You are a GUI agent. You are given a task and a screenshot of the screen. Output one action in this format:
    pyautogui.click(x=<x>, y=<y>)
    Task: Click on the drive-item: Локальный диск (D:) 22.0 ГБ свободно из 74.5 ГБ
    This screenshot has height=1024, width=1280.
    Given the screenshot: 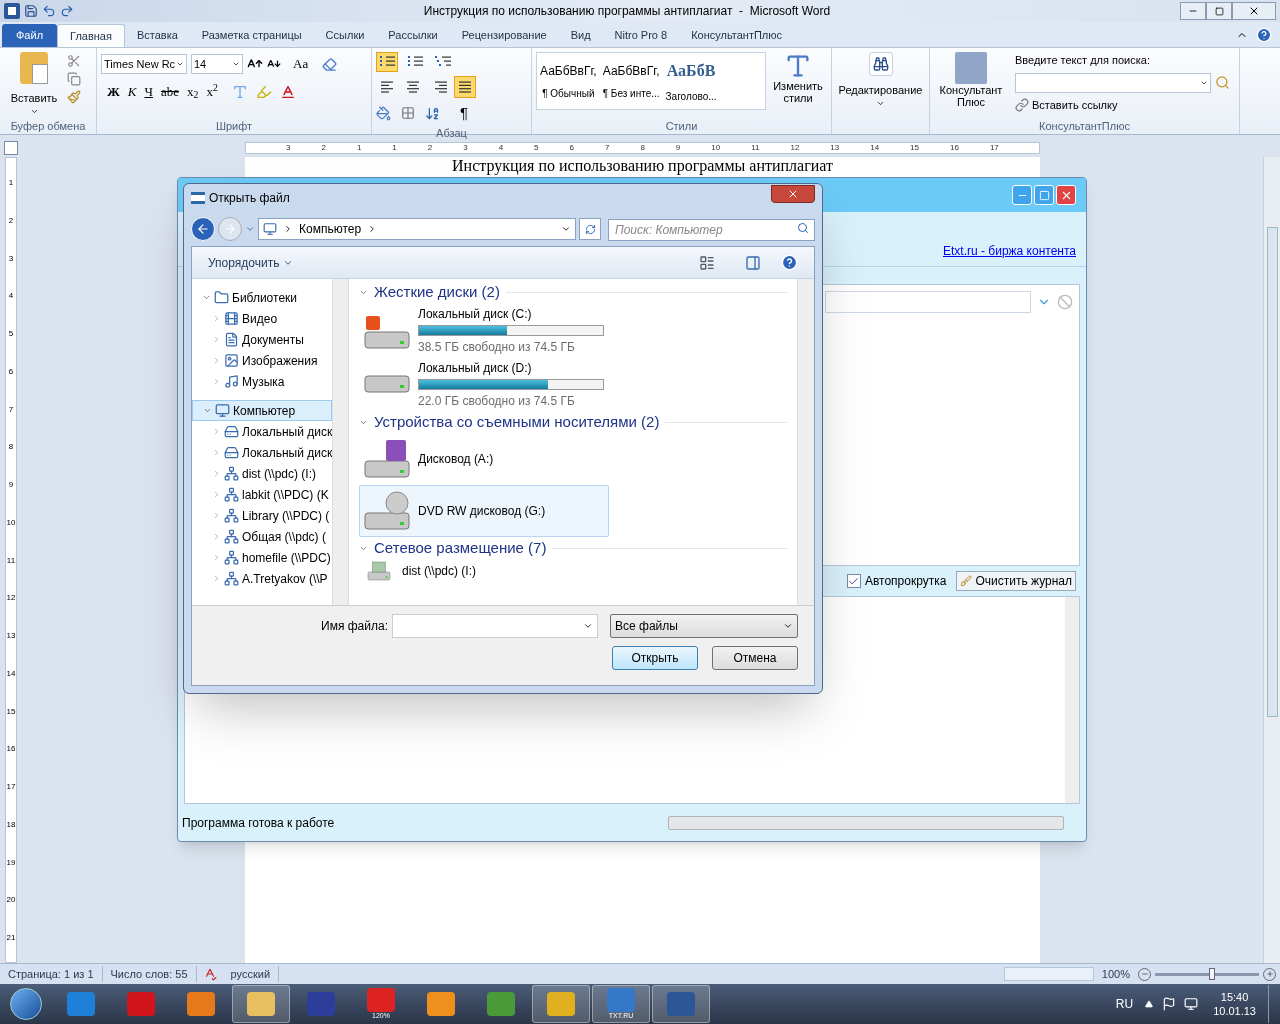 What is the action you would take?
    pyautogui.click(x=484, y=384)
    